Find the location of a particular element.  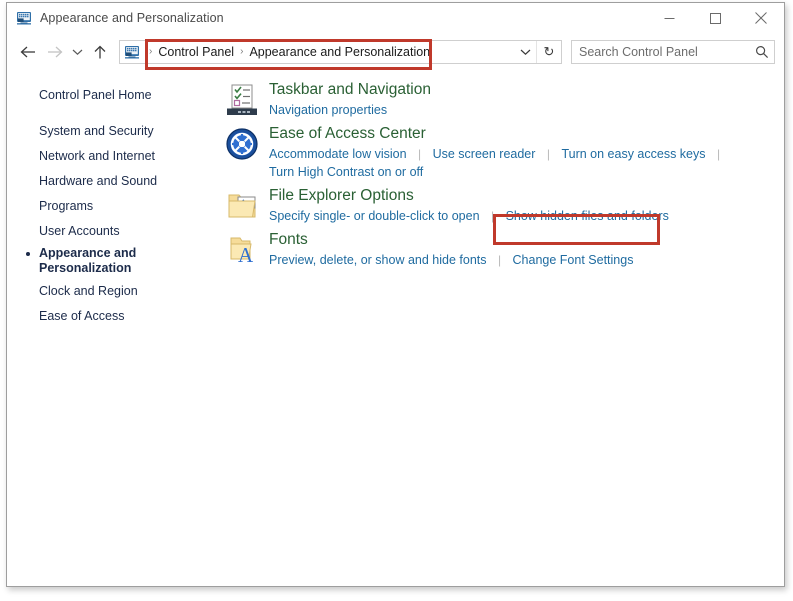

breadcrumb-item-appearance-and-personalization: Appearance and Personalization is located at coordinates (339, 52).